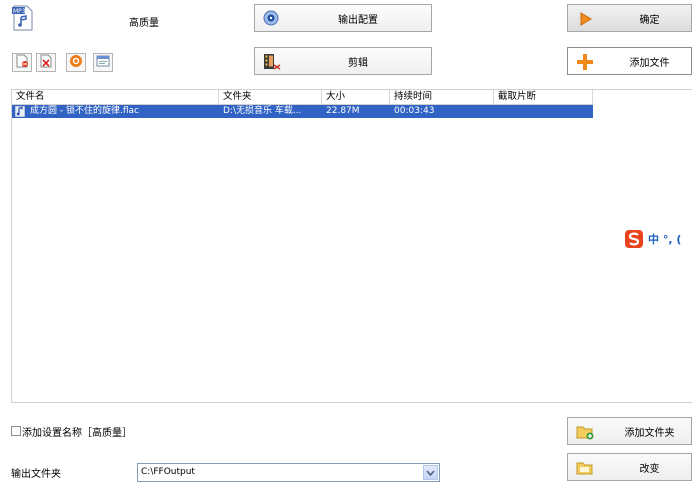  I want to click on clip-button: 剪辑, so click(343, 61).